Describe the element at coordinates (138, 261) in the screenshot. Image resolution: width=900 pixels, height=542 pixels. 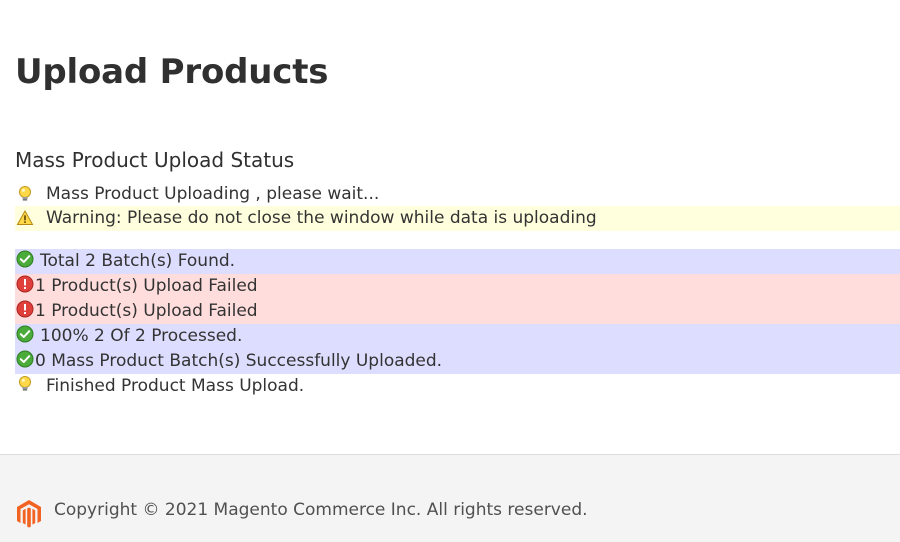
I see `success-message-text: Total 2 Batch(s) Found.` at that location.